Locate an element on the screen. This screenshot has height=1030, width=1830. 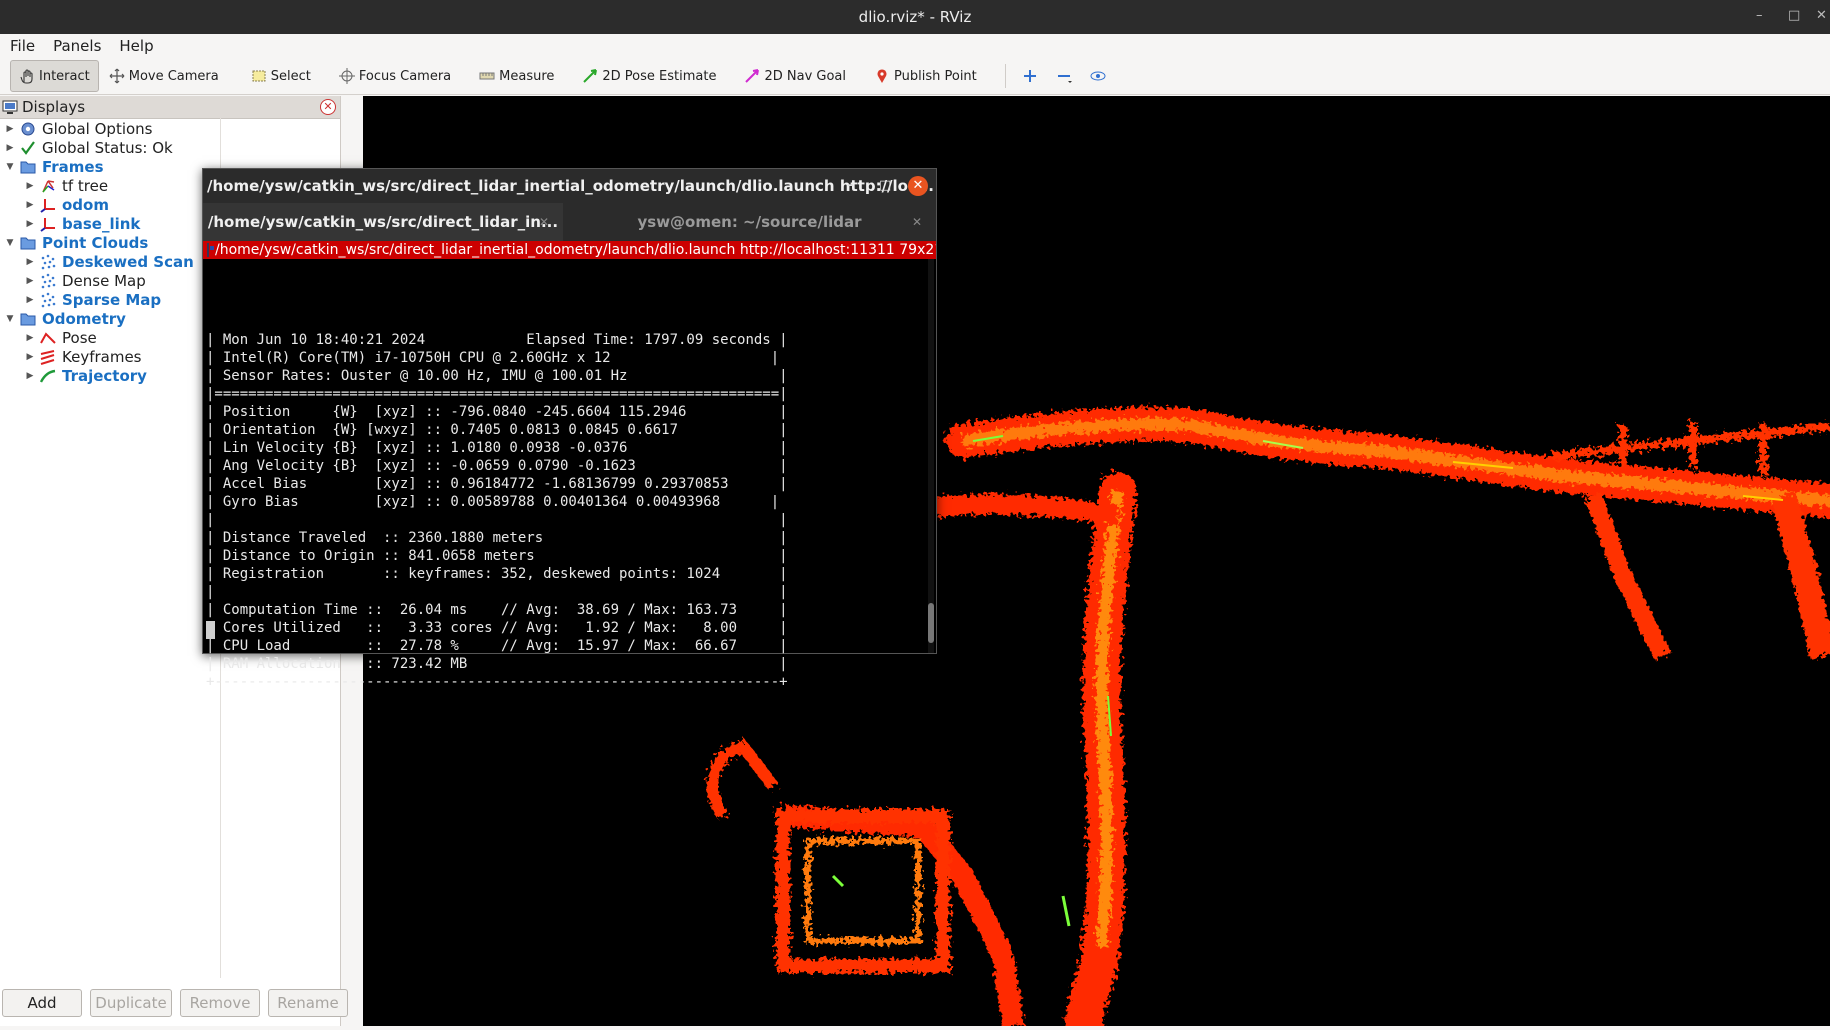
panel-close-icon: ✕ is located at coordinates (328, 107).